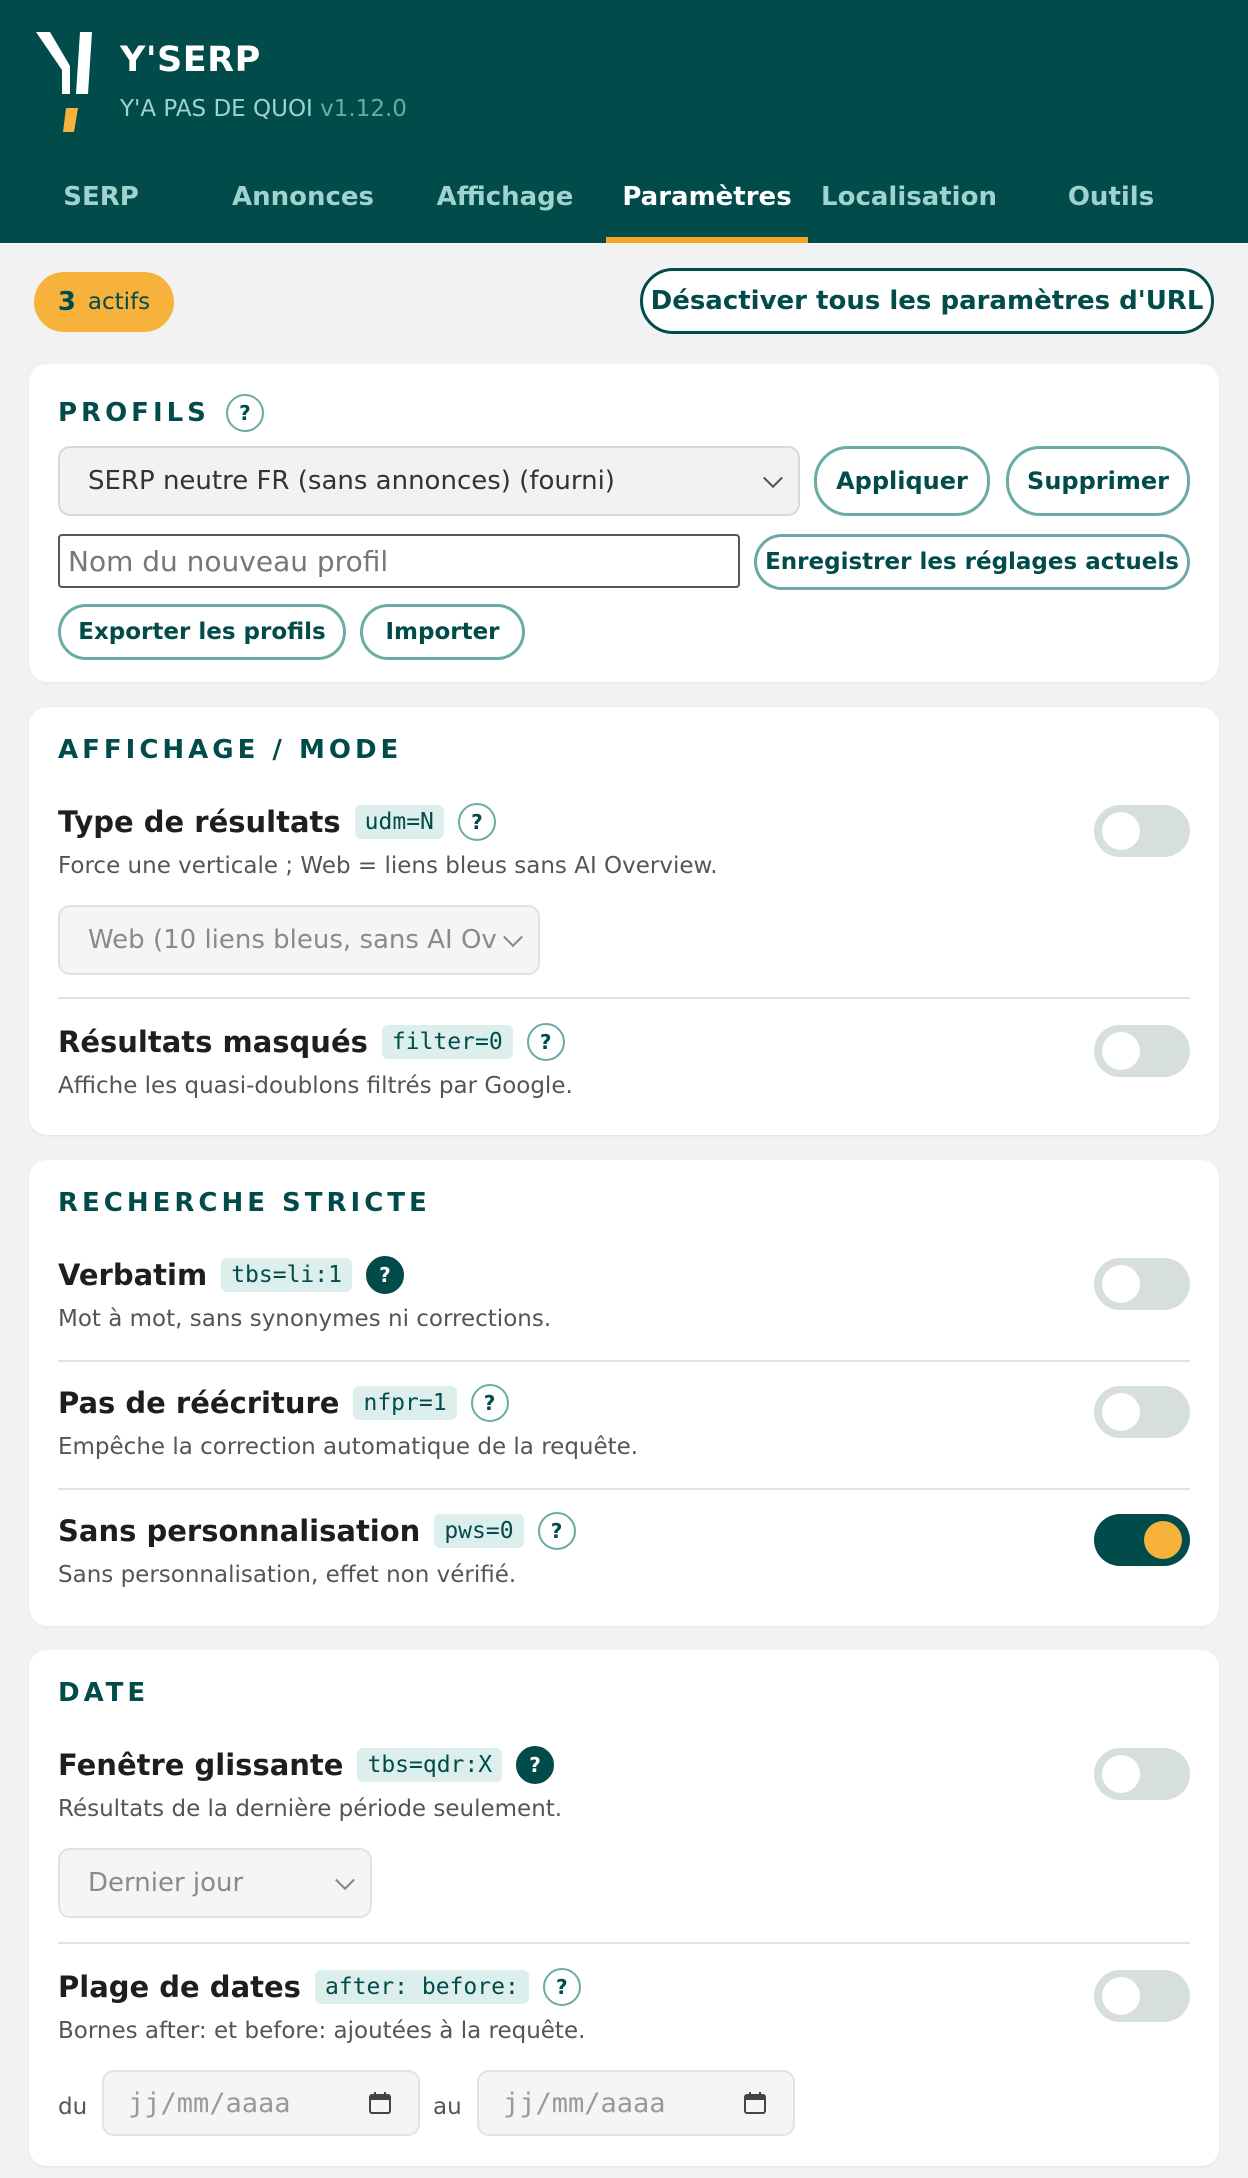 The width and height of the screenshot is (1248, 2178). What do you see at coordinates (216, 109) in the screenshot?
I see `app-tagline: Y'A PAS DE QUOI` at bounding box center [216, 109].